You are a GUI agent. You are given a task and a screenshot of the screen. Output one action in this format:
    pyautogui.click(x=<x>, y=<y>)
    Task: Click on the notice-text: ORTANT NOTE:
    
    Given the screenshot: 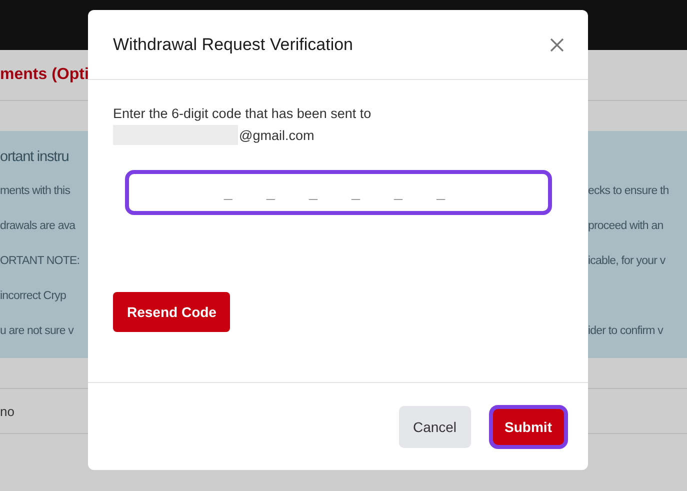 What is the action you would take?
    pyautogui.click(x=40, y=260)
    